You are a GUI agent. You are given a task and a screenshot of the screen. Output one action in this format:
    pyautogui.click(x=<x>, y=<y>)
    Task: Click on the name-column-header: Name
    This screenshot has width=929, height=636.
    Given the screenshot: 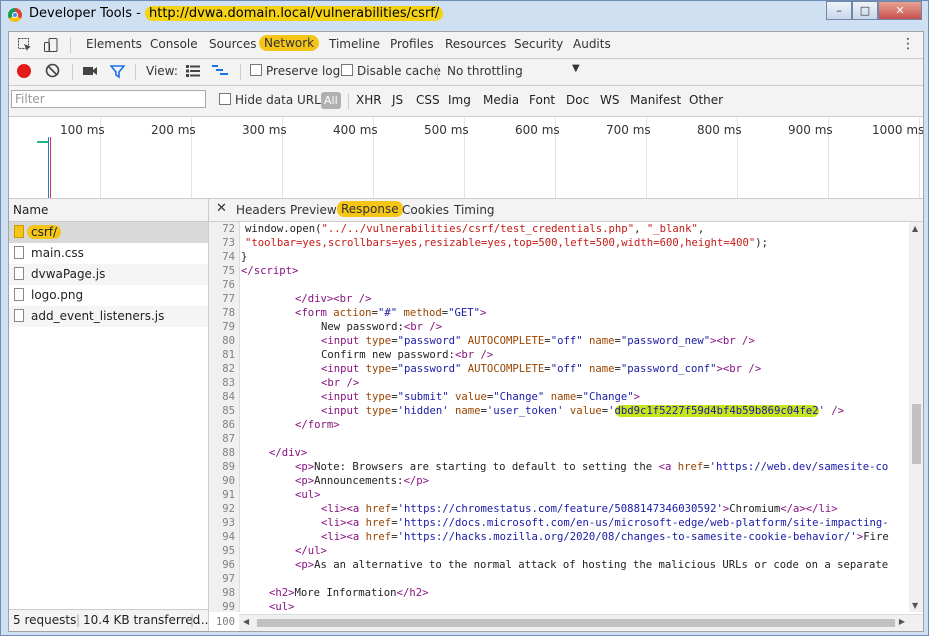 What is the action you would take?
    pyautogui.click(x=108, y=210)
    